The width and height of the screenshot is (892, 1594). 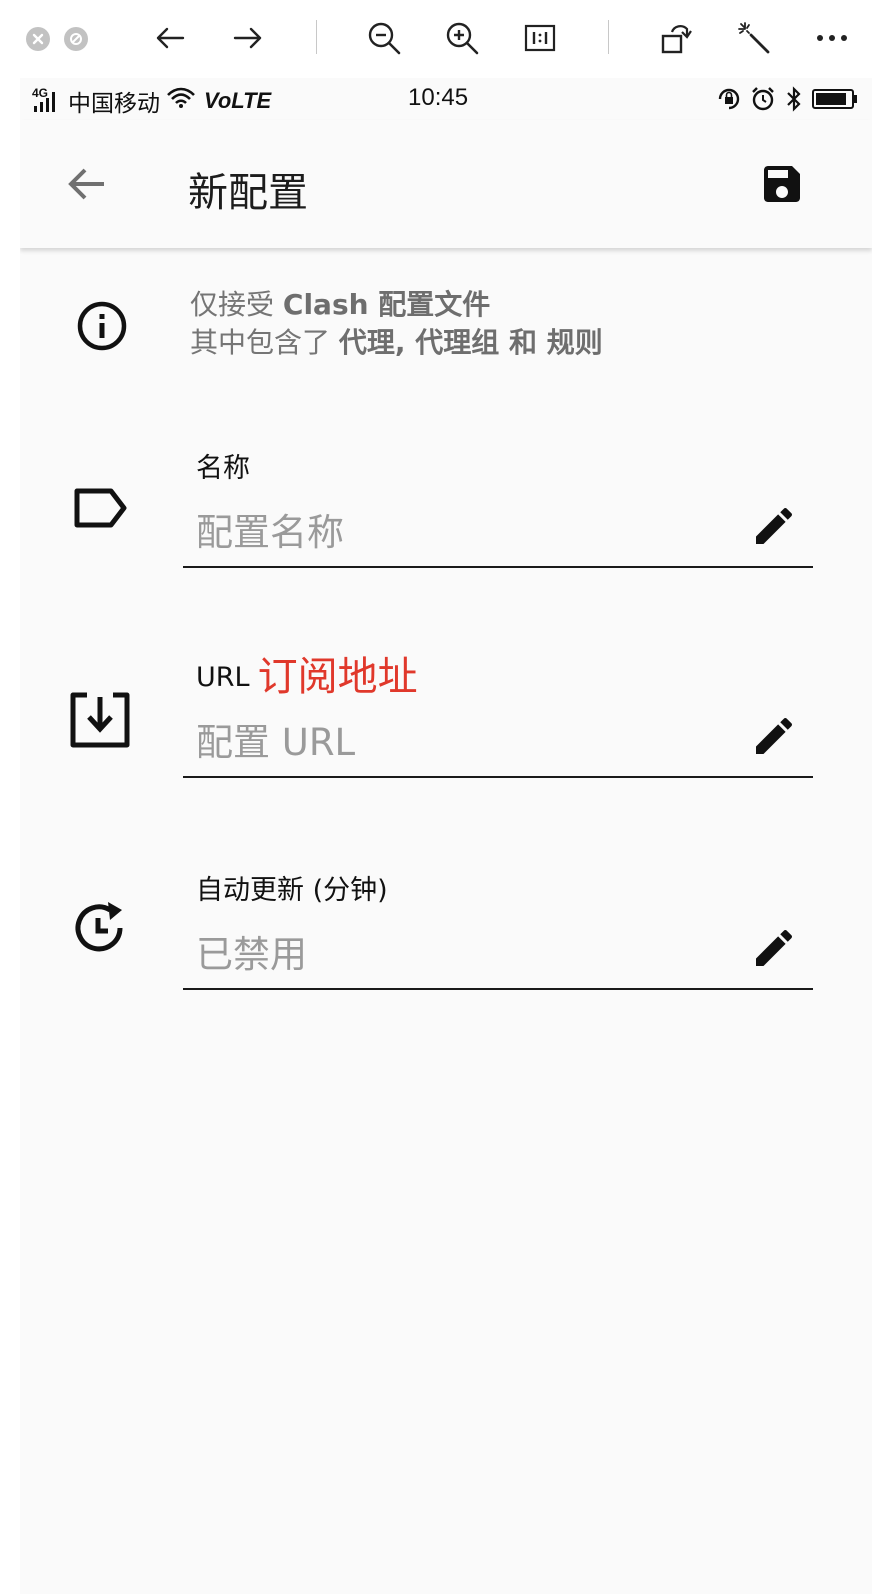 What do you see at coordinates (38, 39) in the screenshot?
I see `close-icon` at bounding box center [38, 39].